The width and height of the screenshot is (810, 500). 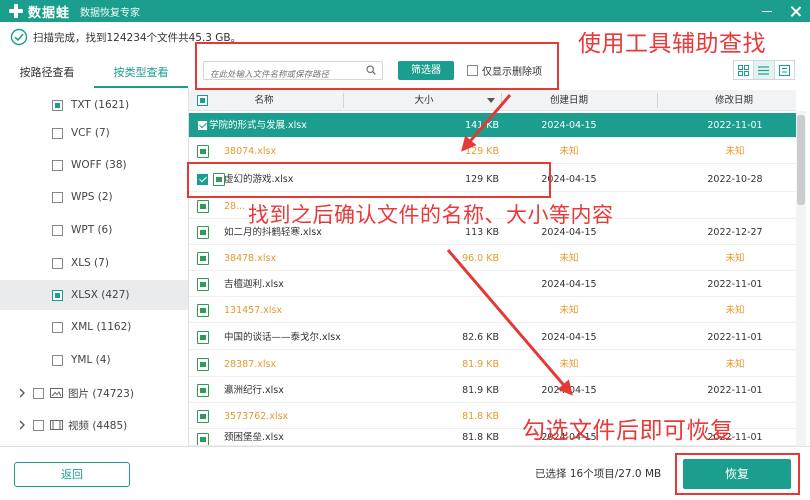 What do you see at coordinates (94, 133) in the screenshot?
I see `sidebar-item-vcf: VCF (7)` at bounding box center [94, 133].